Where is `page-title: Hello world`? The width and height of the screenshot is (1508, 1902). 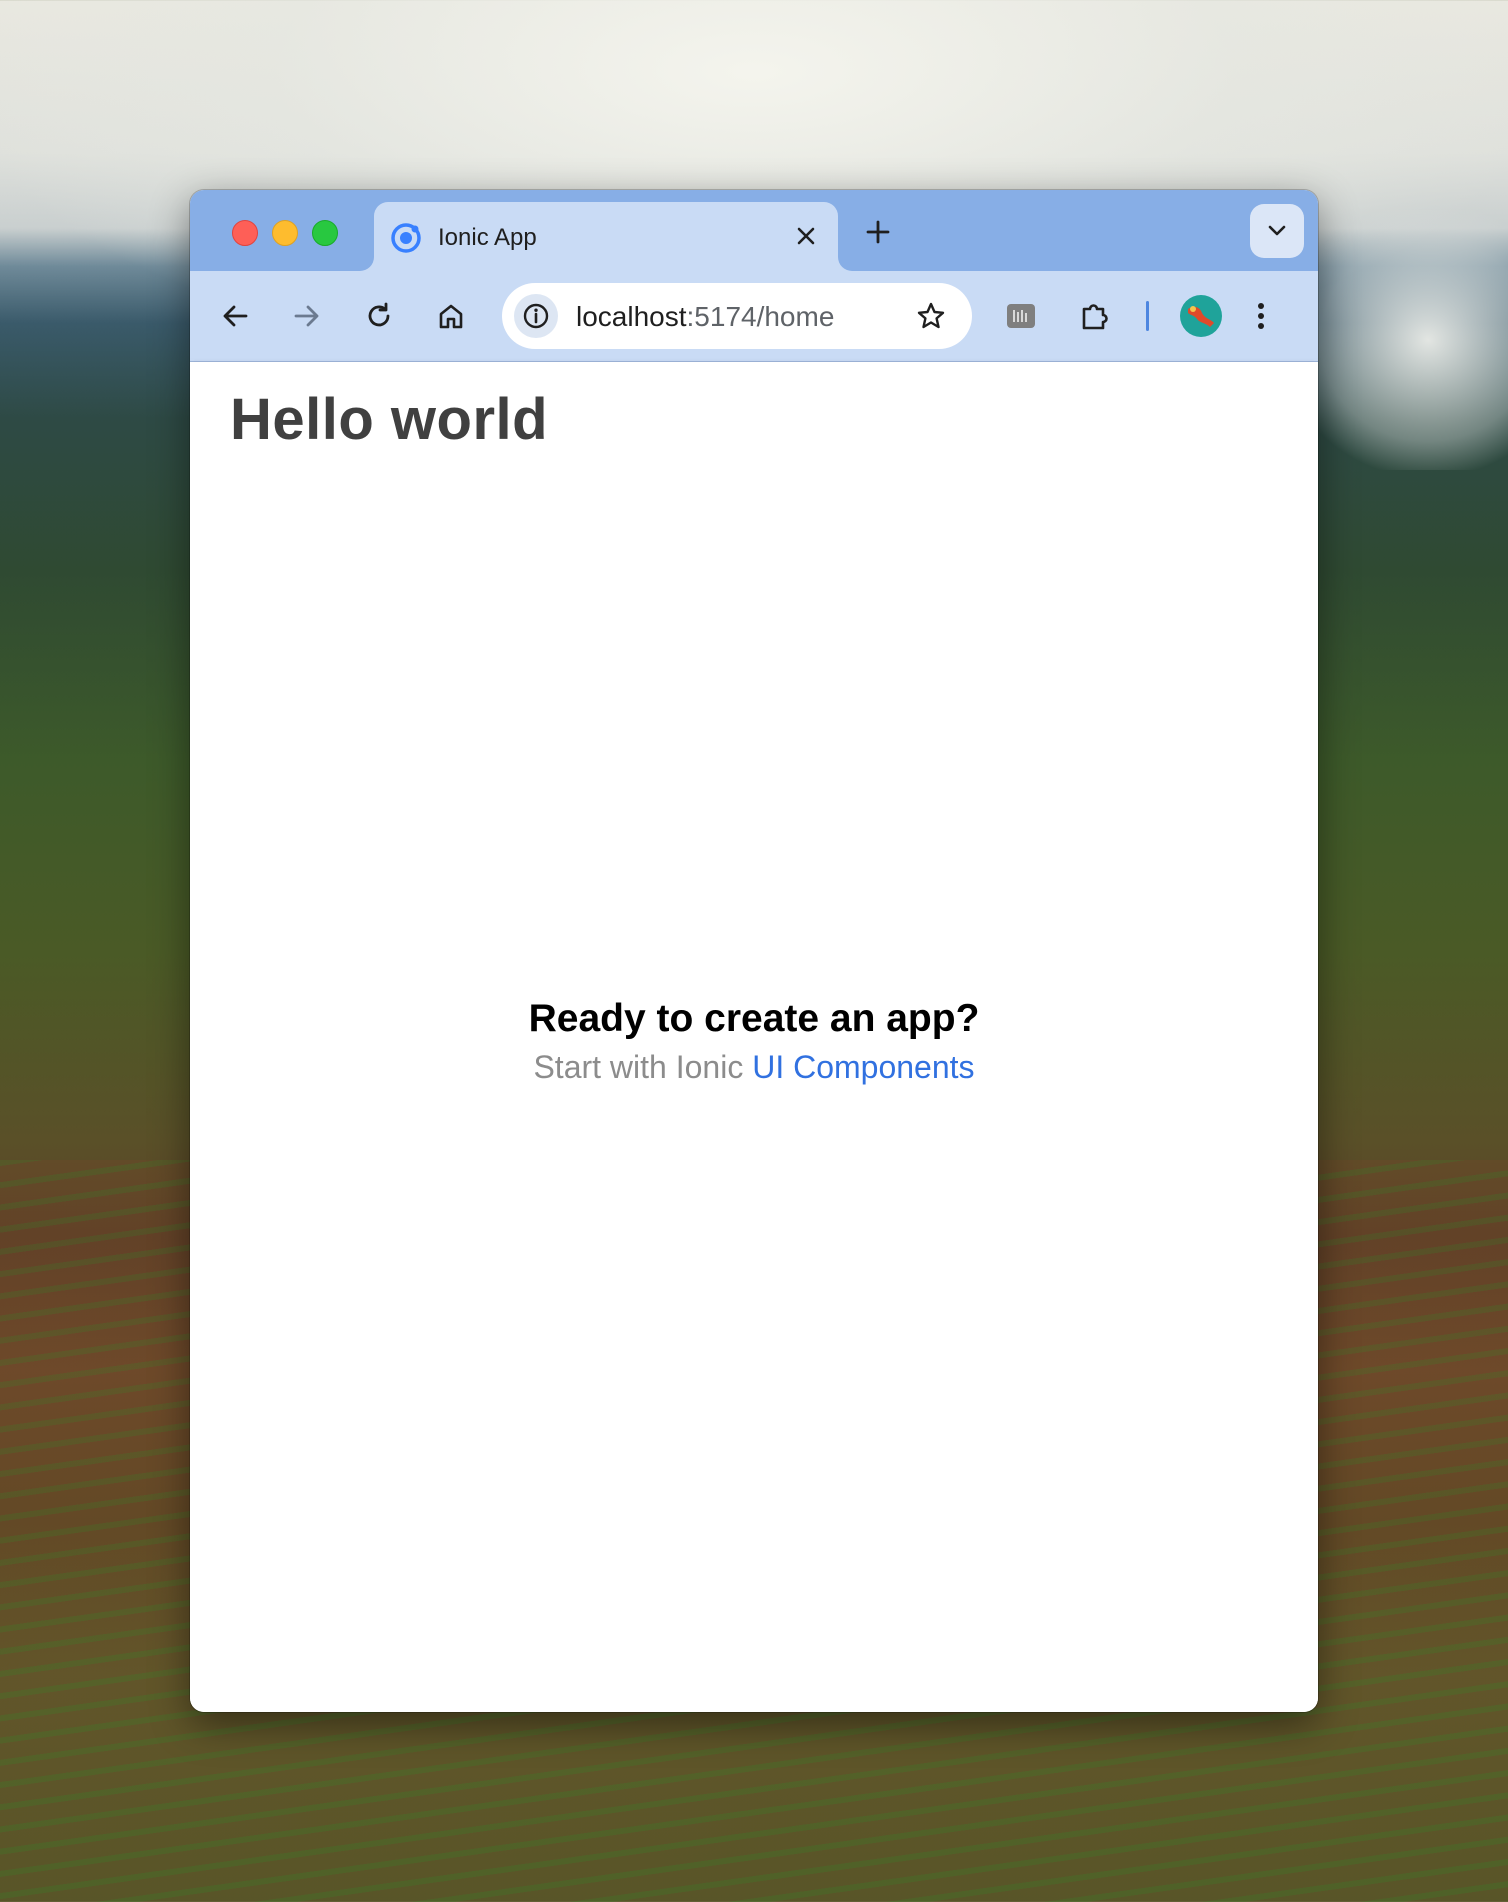
page-title: Hello world is located at coordinates (389, 419).